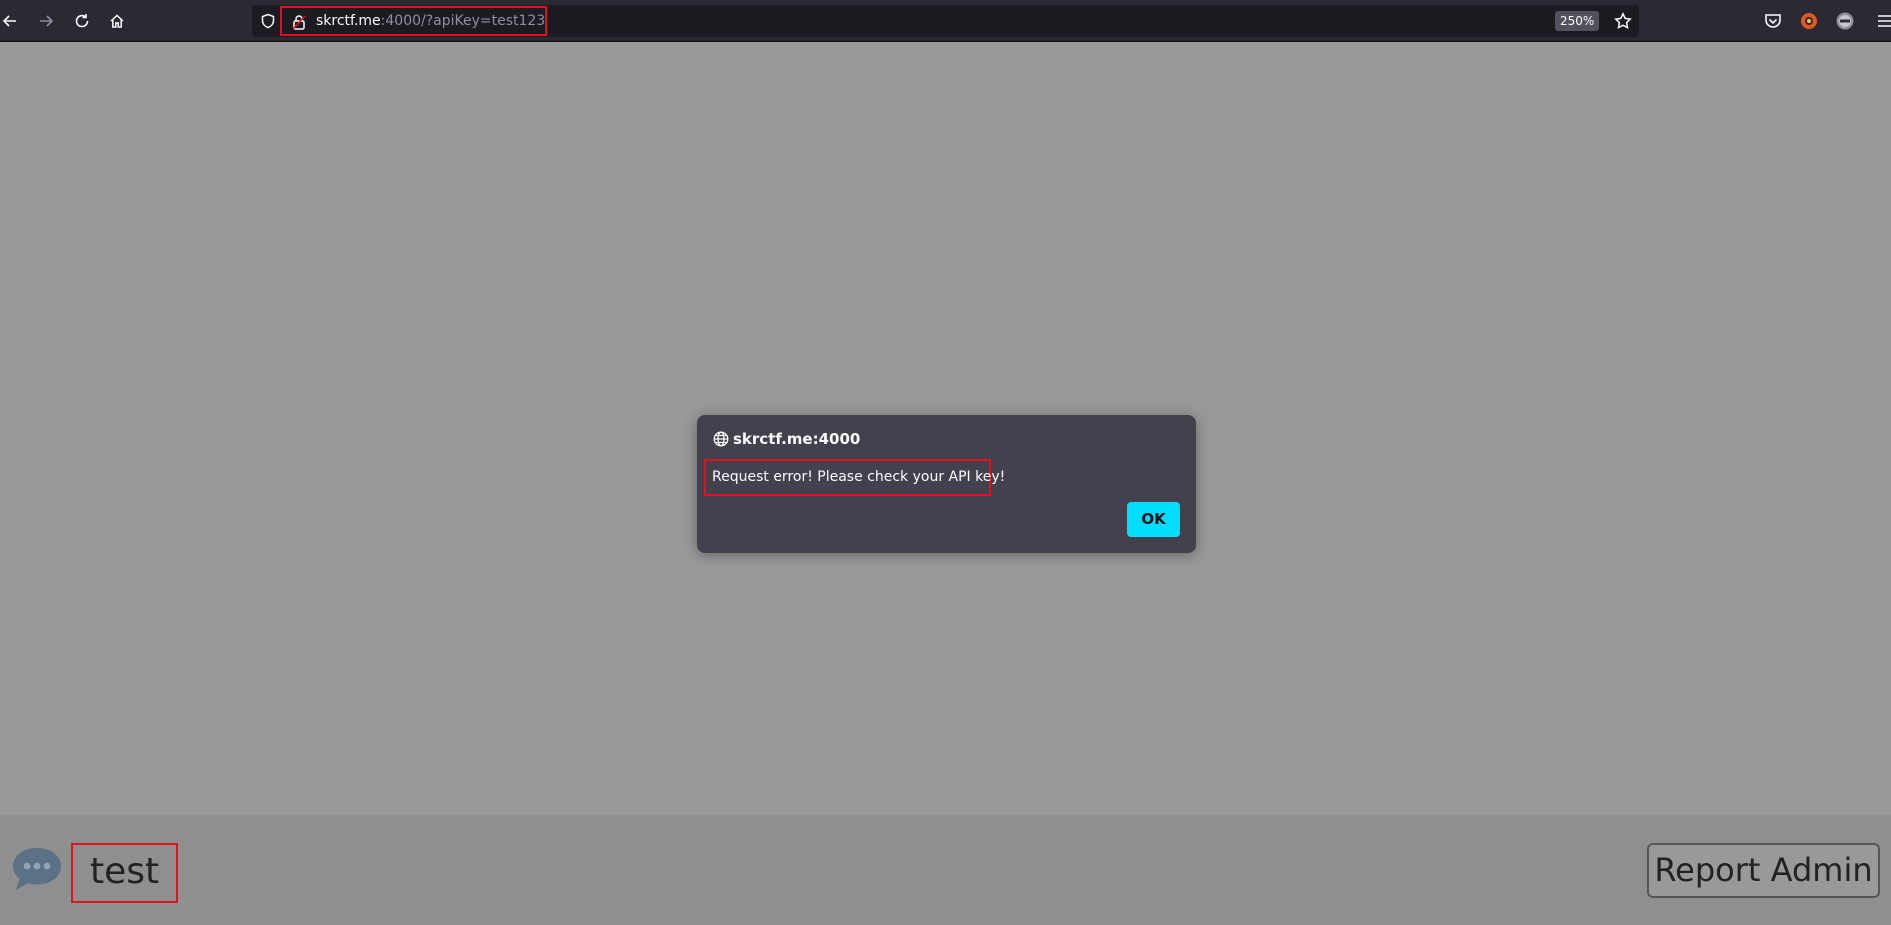  Describe the element at coordinates (1153, 519) in the screenshot. I see `ok-button: OK` at that location.